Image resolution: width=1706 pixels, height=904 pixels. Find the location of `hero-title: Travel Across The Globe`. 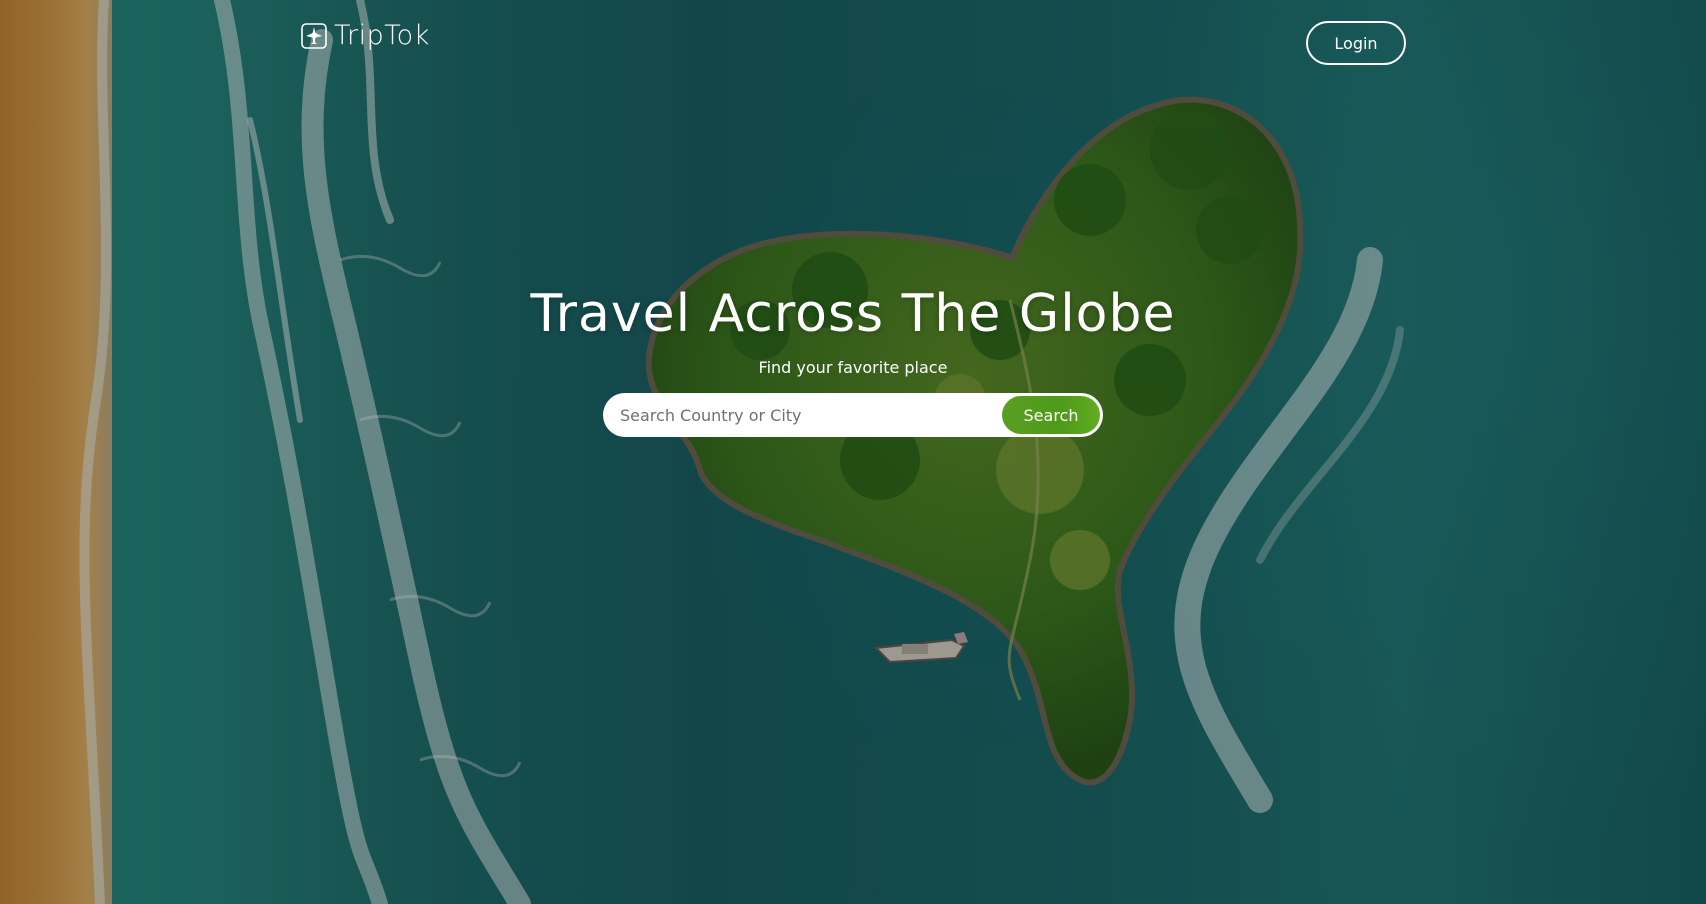

hero-title: Travel Across The Globe is located at coordinates (853, 314).